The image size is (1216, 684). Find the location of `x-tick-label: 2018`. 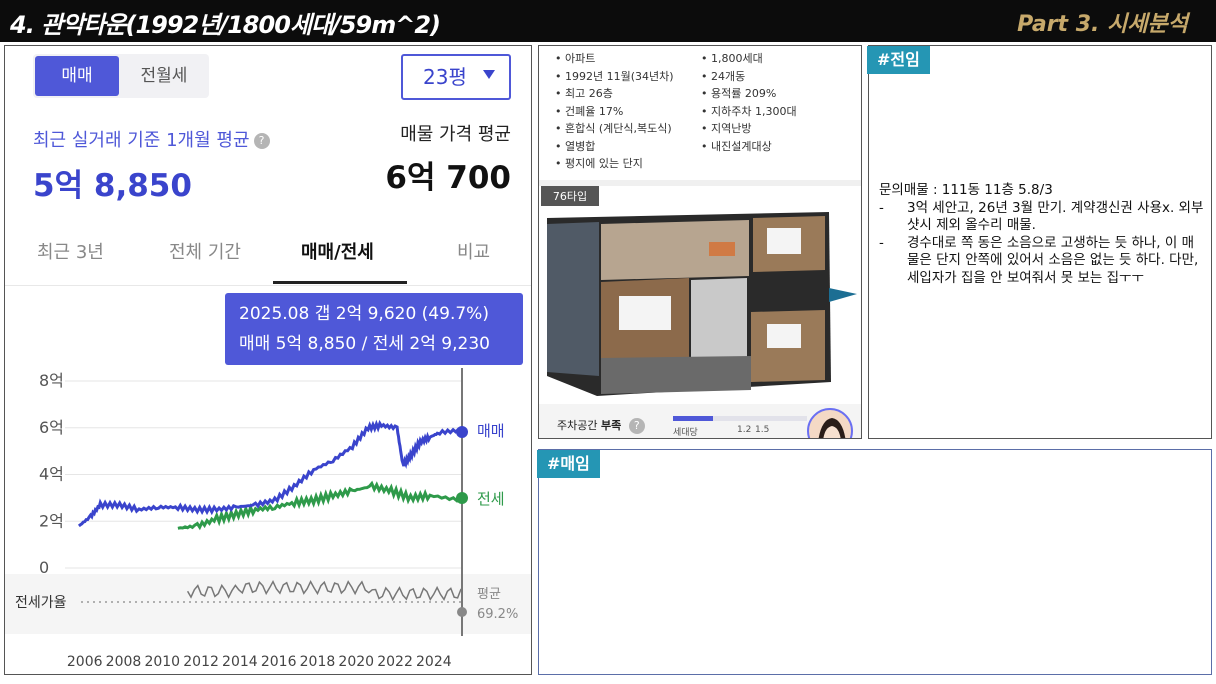

x-tick-label: 2018 is located at coordinates (318, 662).